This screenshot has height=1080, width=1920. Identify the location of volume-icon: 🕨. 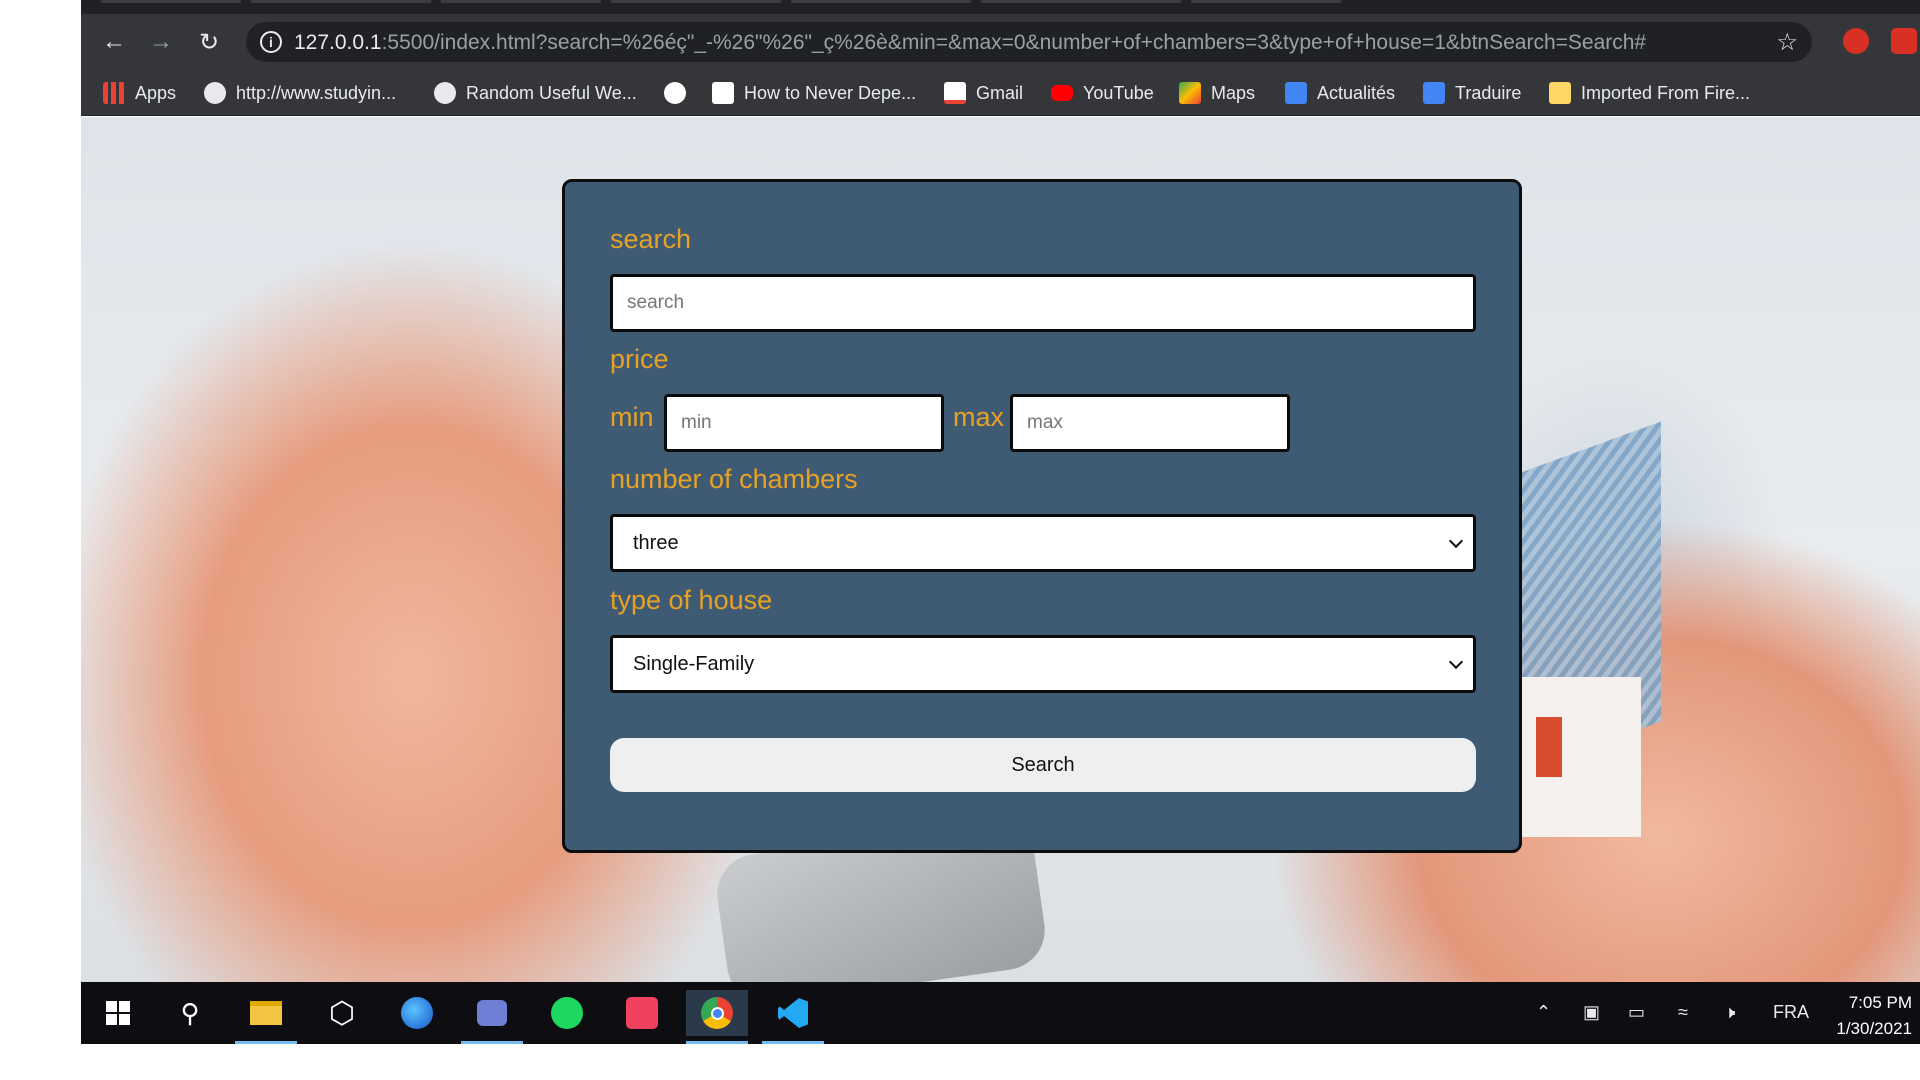
(1729, 1012).